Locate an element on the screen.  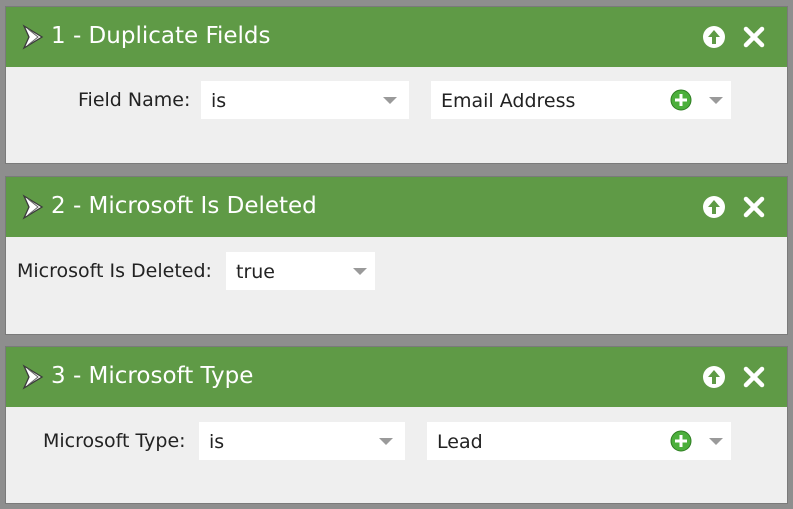
boolean-value: true is located at coordinates (255, 272).